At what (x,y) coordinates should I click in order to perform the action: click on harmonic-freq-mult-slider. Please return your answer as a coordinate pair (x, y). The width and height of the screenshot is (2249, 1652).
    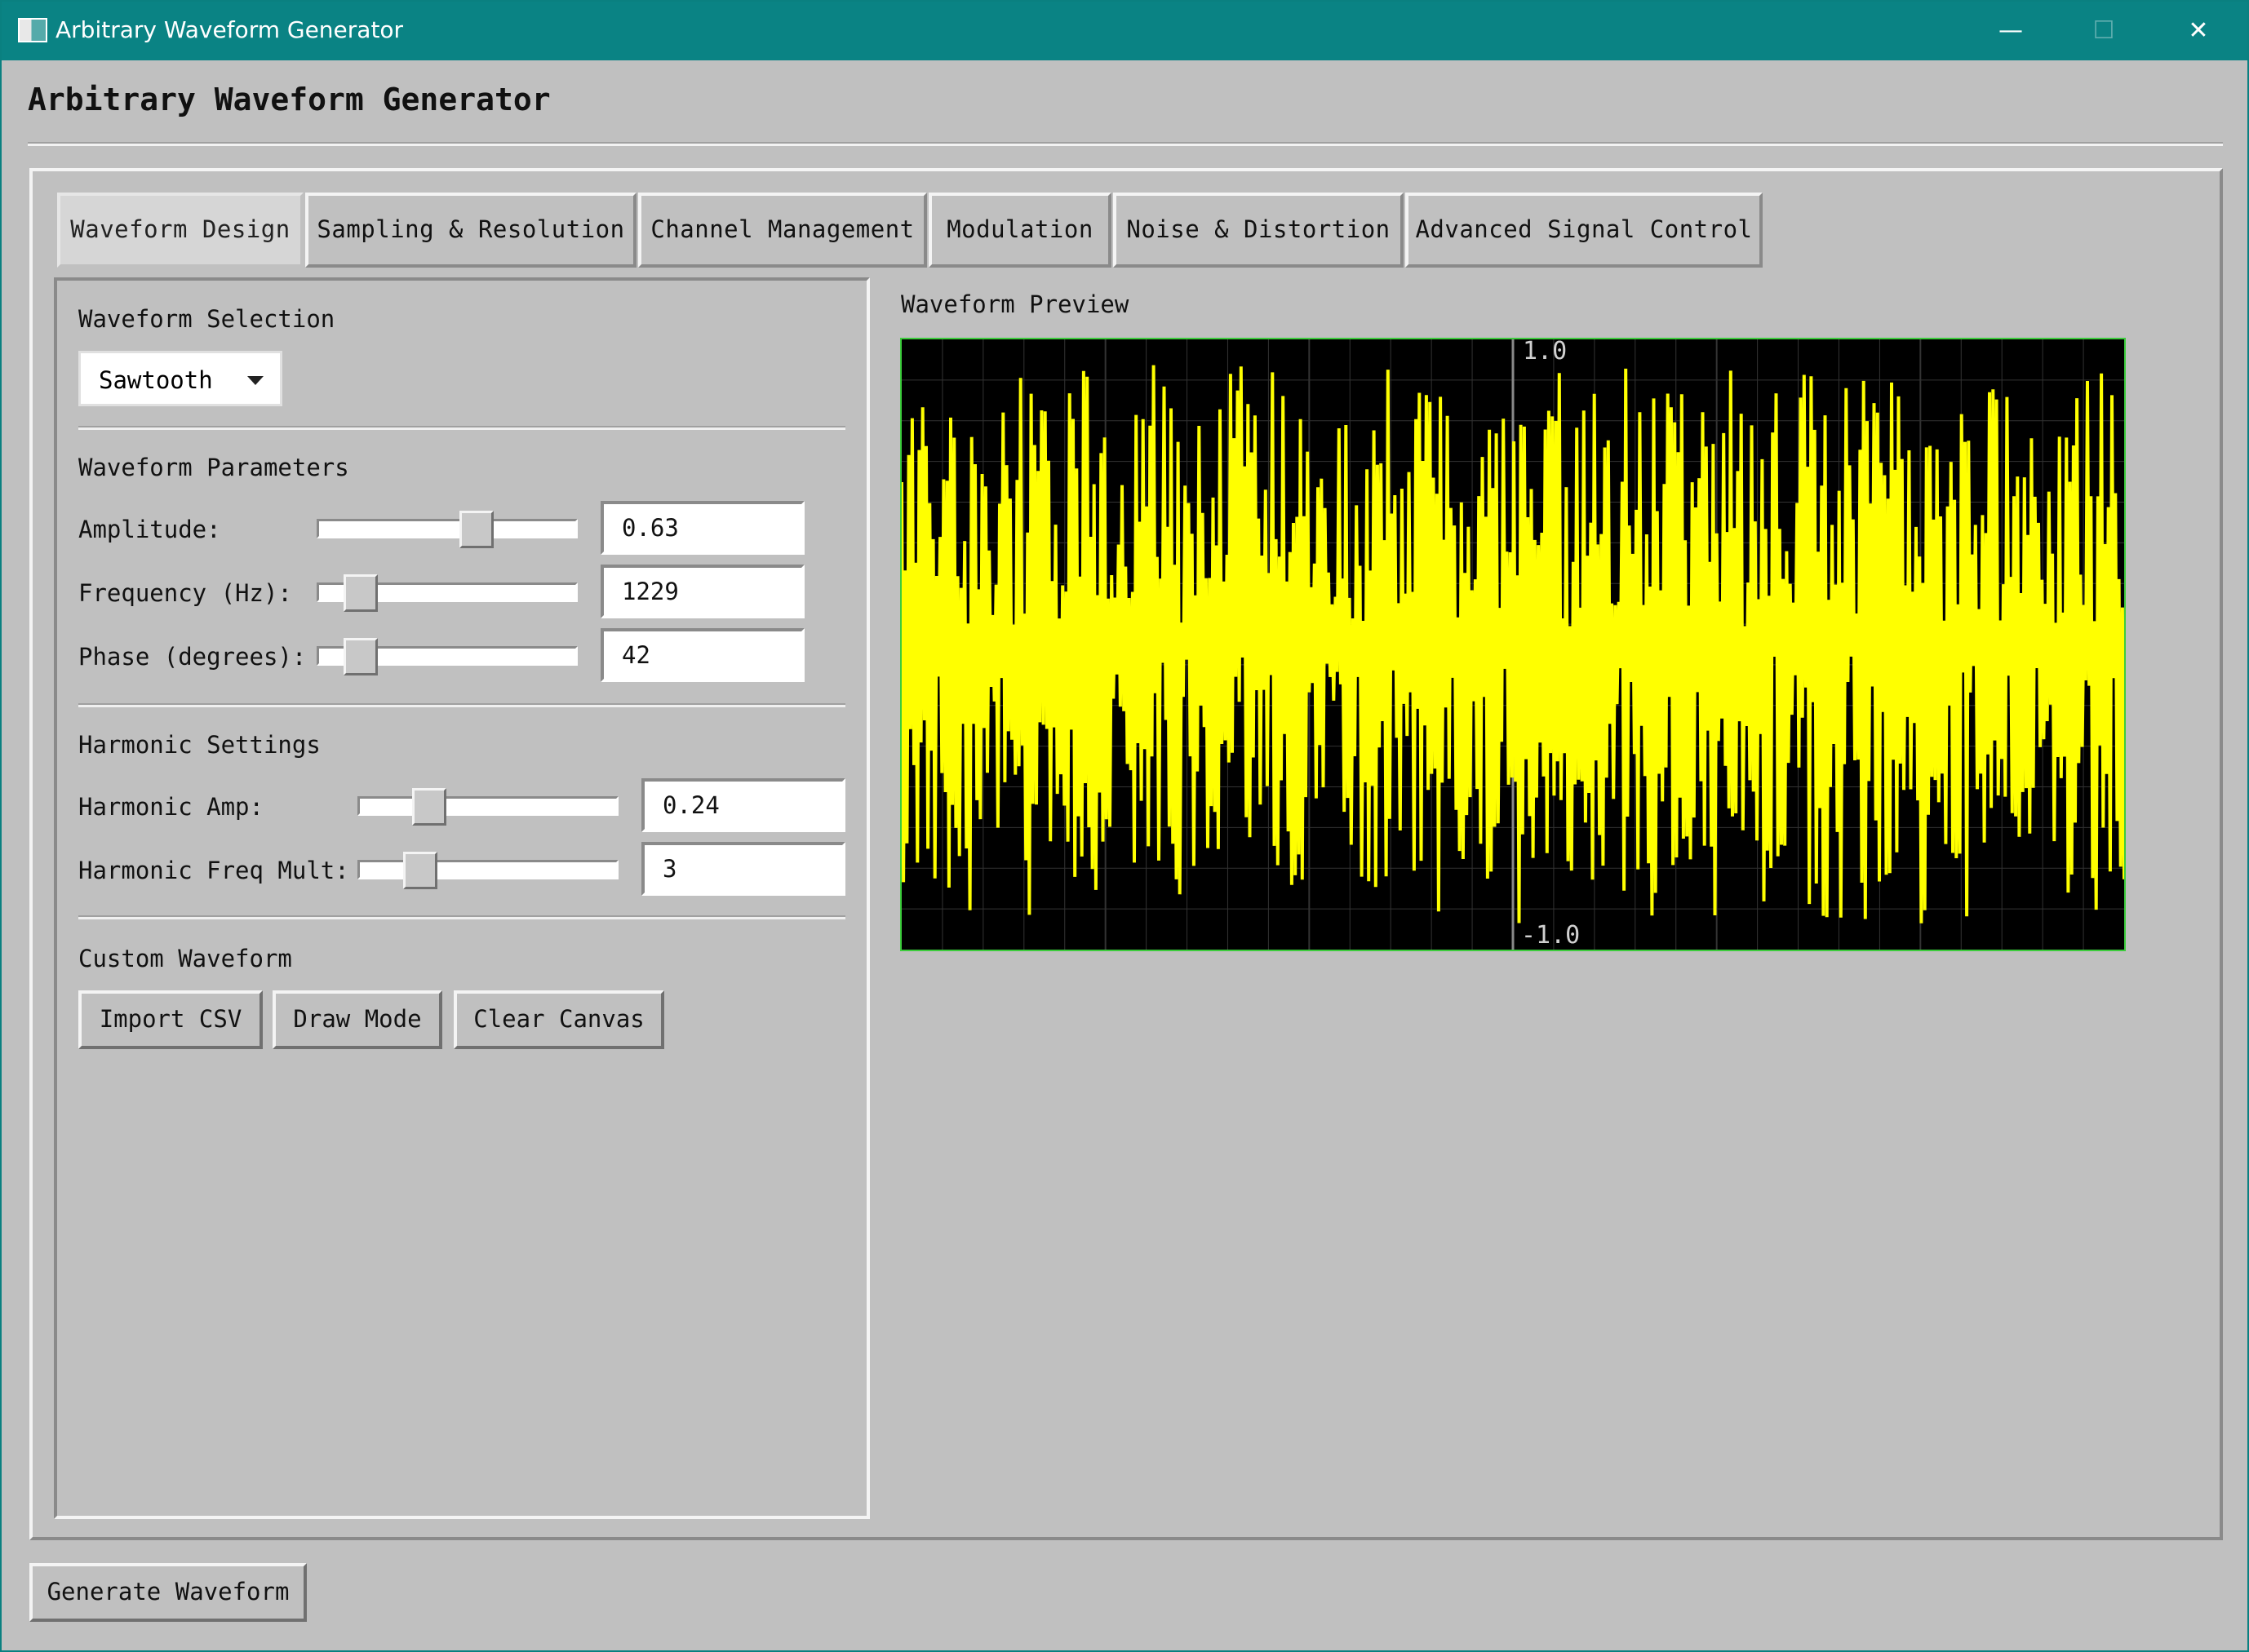
    Looking at the image, I should click on (488, 870).